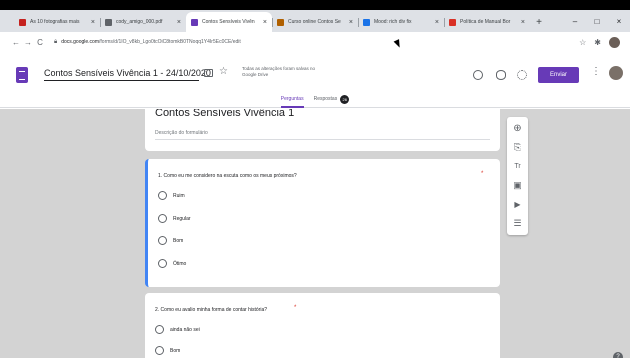 This screenshot has height=358, width=630. Describe the element at coordinates (182, 218) in the screenshot. I see `option-label: Regular` at that location.